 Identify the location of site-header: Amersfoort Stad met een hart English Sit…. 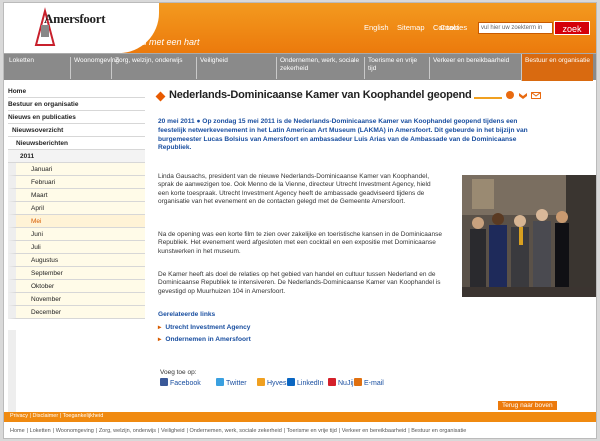
(300, 28).